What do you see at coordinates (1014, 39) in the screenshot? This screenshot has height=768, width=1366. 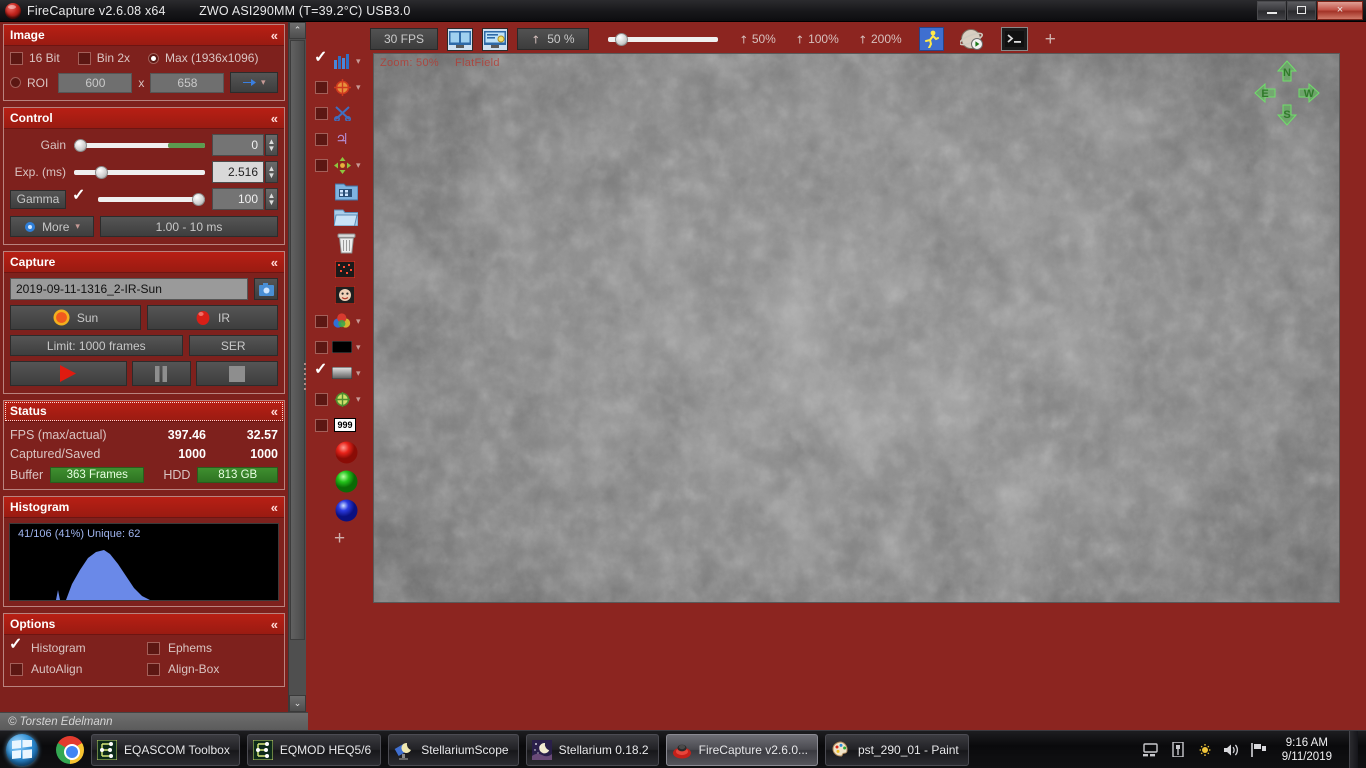 I see `console-button` at bounding box center [1014, 39].